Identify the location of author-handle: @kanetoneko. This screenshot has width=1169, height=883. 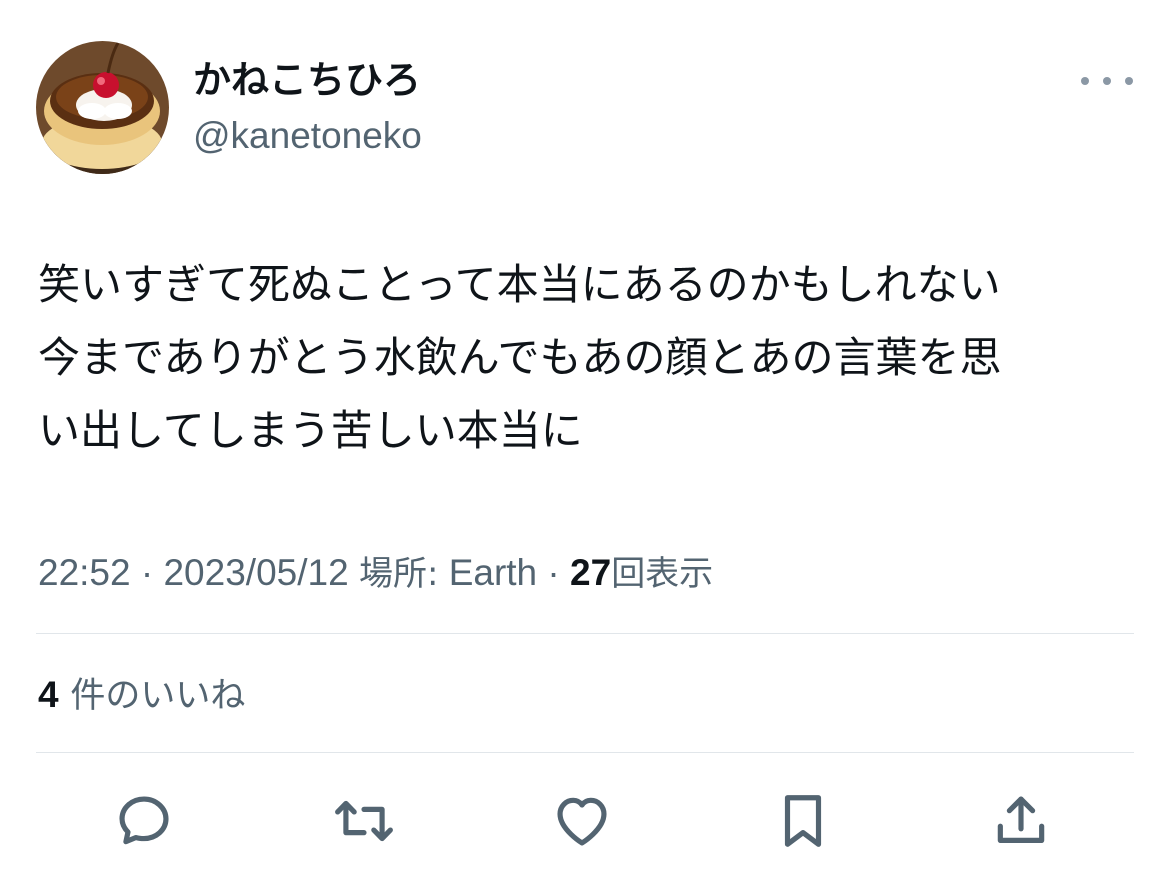
(307, 136).